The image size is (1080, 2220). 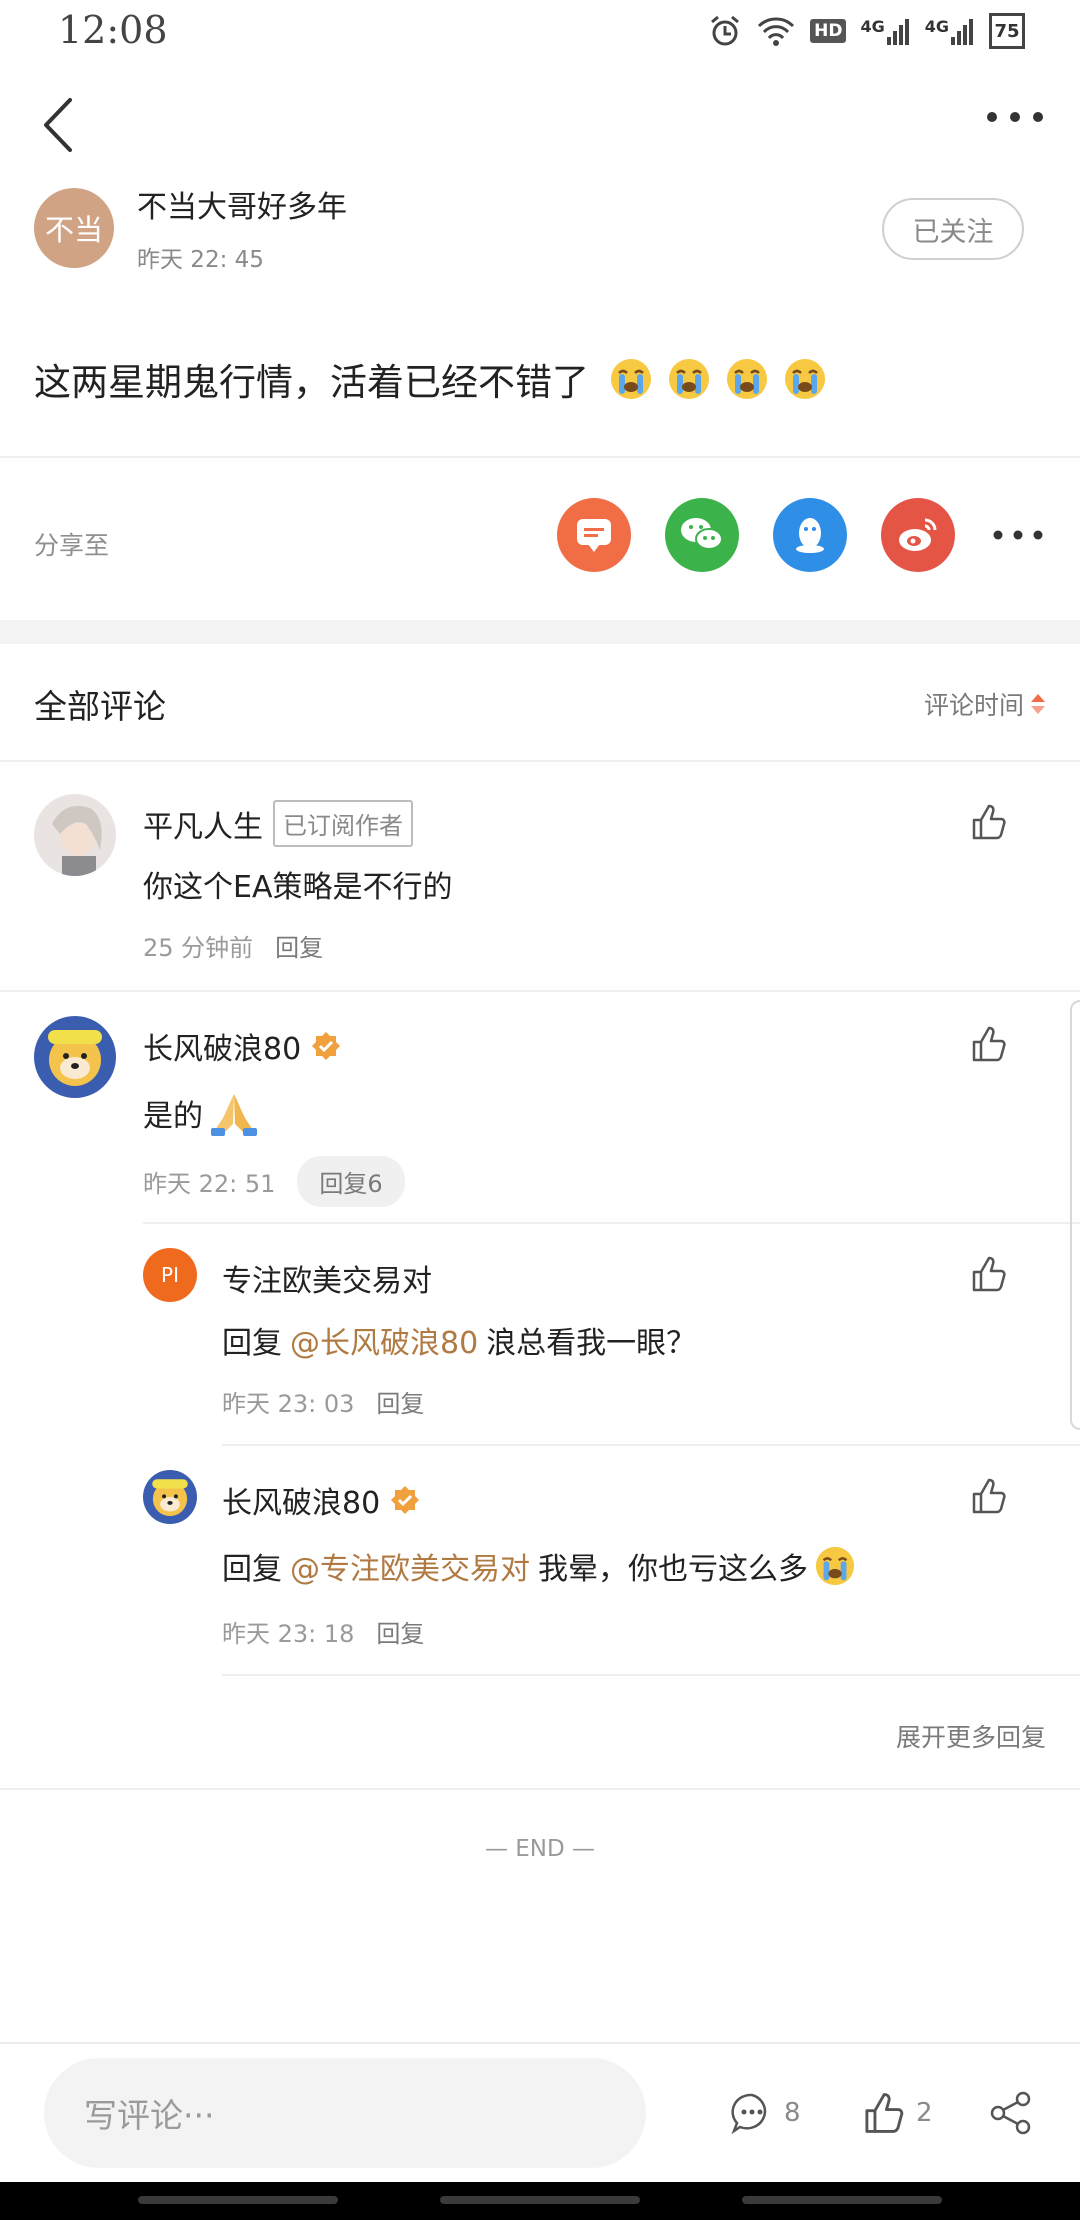 What do you see at coordinates (953, 229) in the screenshot?
I see `follow-button: 已关注` at bounding box center [953, 229].